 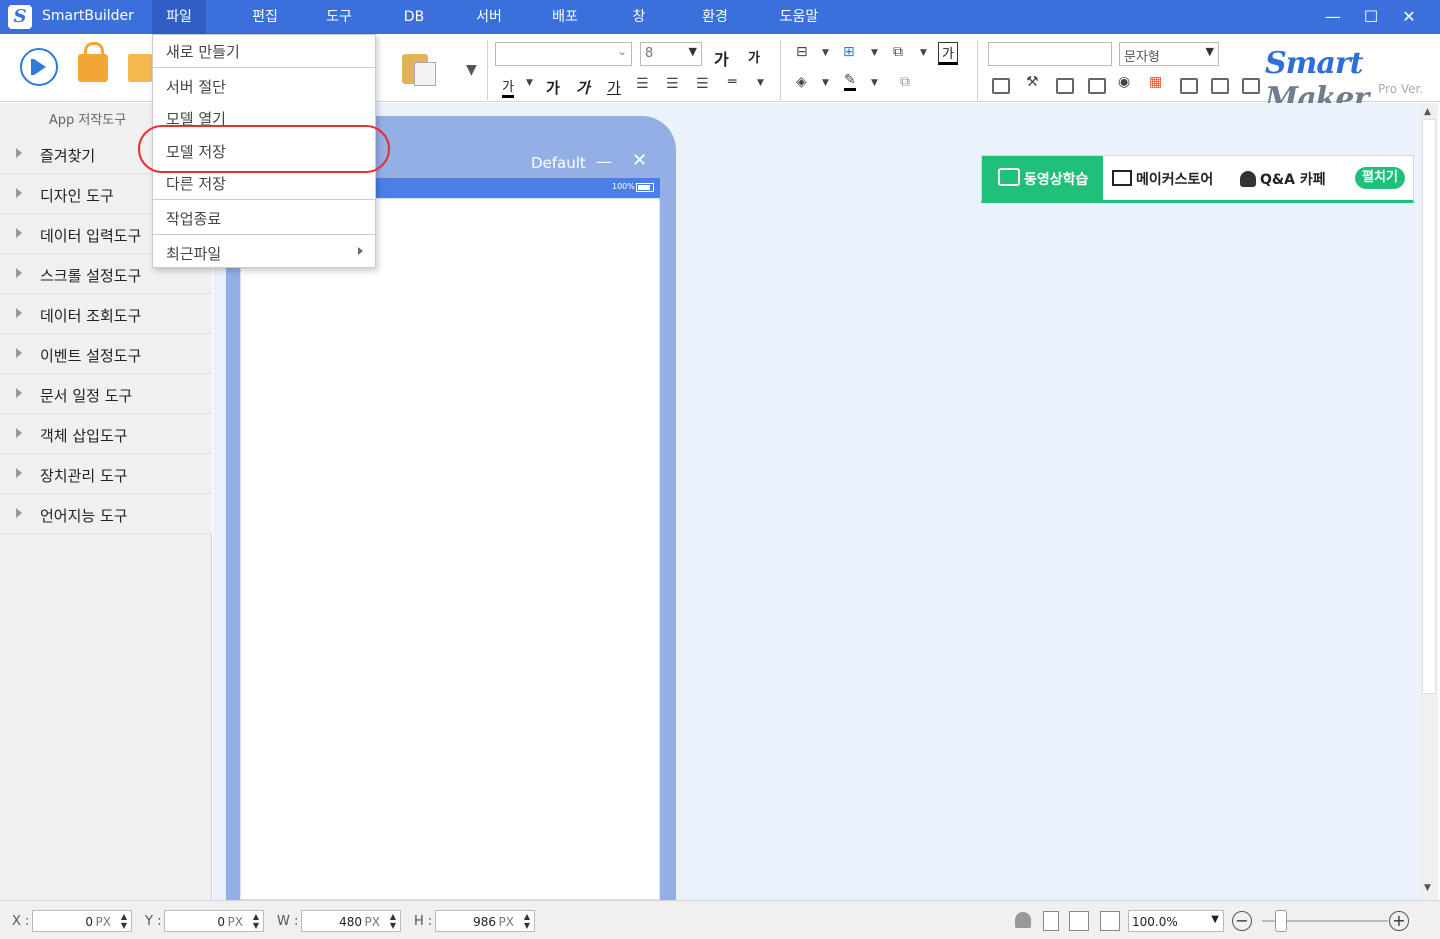 I want to click on menu-environment: 환경, so click(x=715, y=17).